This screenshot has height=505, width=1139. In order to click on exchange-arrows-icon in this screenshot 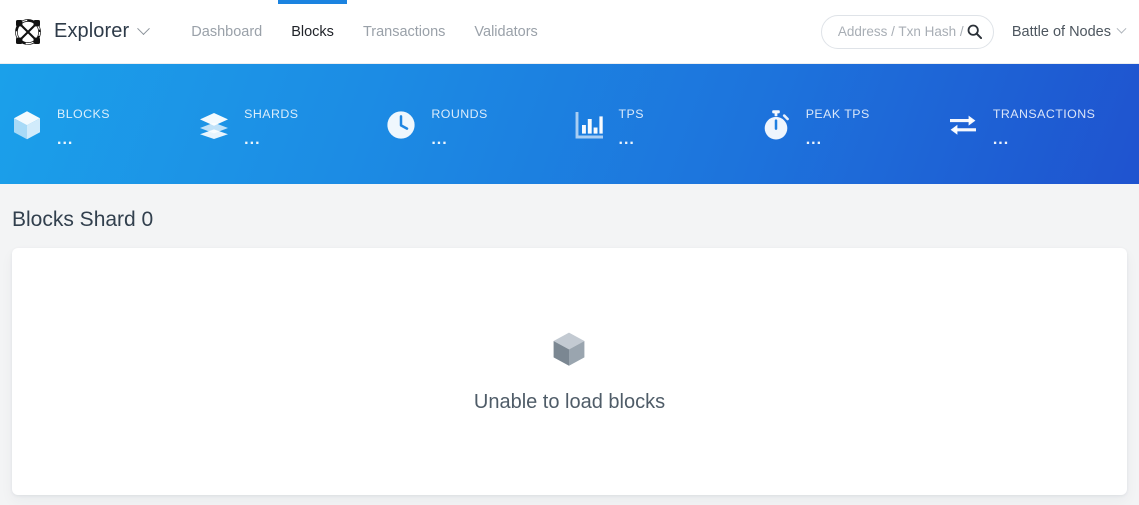, I will do `click(963, 125)`.